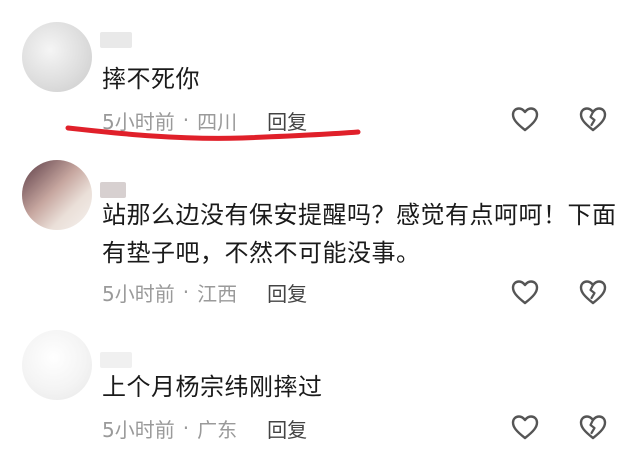 This screenshot has height=461, width=640. Describe the element at coordinates (217, 293) in the screenshot. I see `comment-location: 江西` at that location.